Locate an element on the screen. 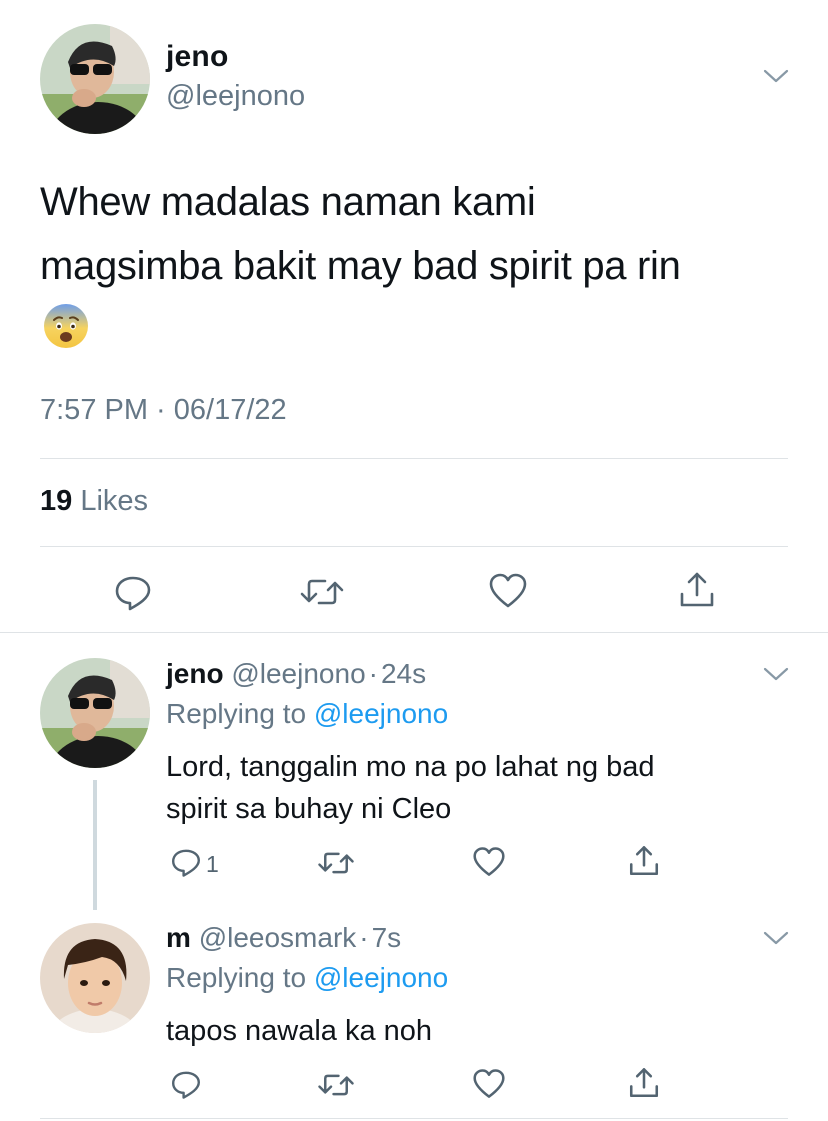 Image resolution: width=828 pixels, height=1121 pixels. reply-text-line: tapos nawala ka noh is located at coordinates (299, 1031).